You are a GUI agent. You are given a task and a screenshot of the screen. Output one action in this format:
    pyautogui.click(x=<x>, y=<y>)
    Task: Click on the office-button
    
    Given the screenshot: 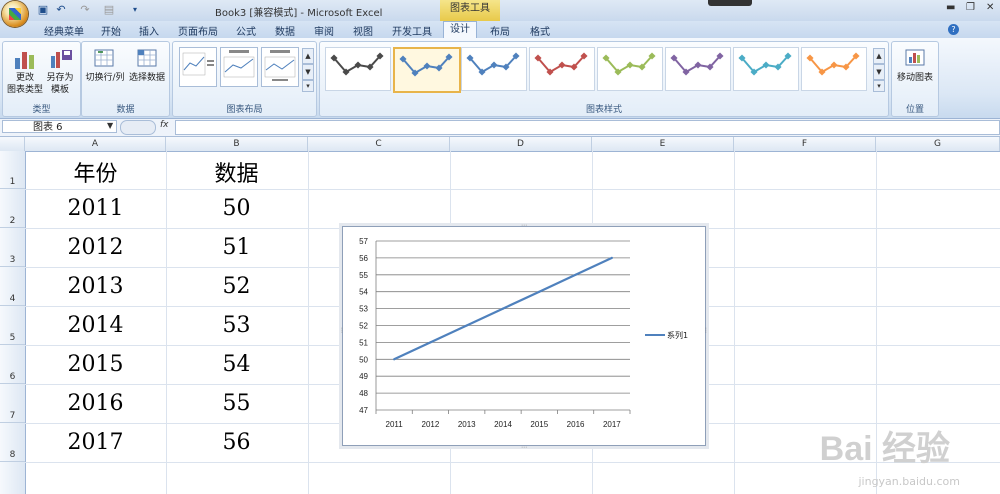 What is the action you would take?
    pyautogui.click(x=15, y=14)
    